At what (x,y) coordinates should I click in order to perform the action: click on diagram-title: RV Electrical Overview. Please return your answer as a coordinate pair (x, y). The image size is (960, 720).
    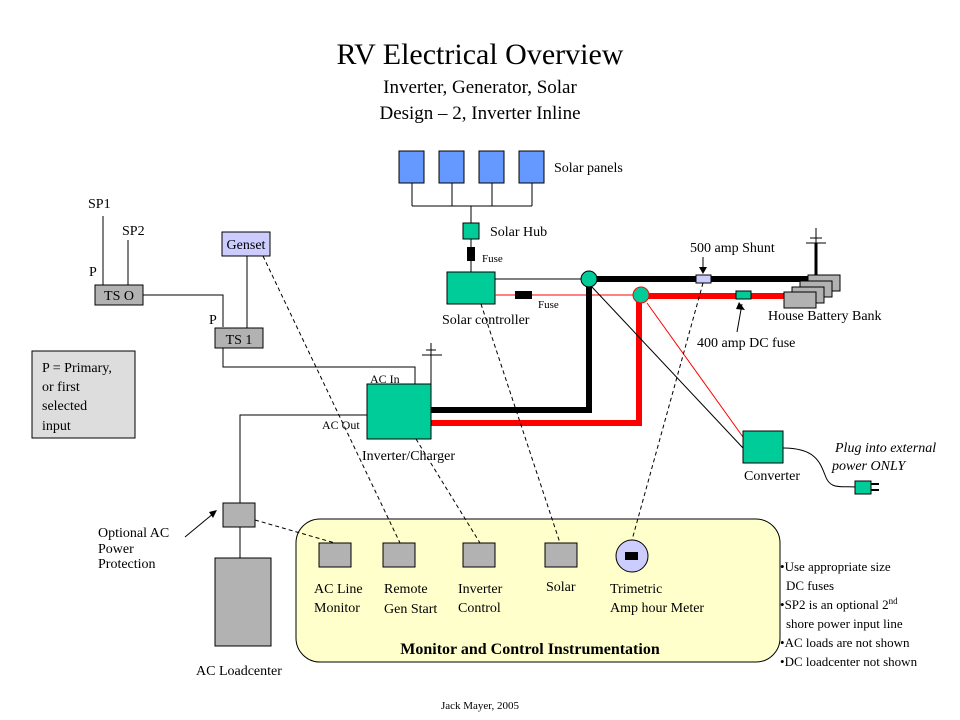
    Looking at the image, I should click on (480, 54).